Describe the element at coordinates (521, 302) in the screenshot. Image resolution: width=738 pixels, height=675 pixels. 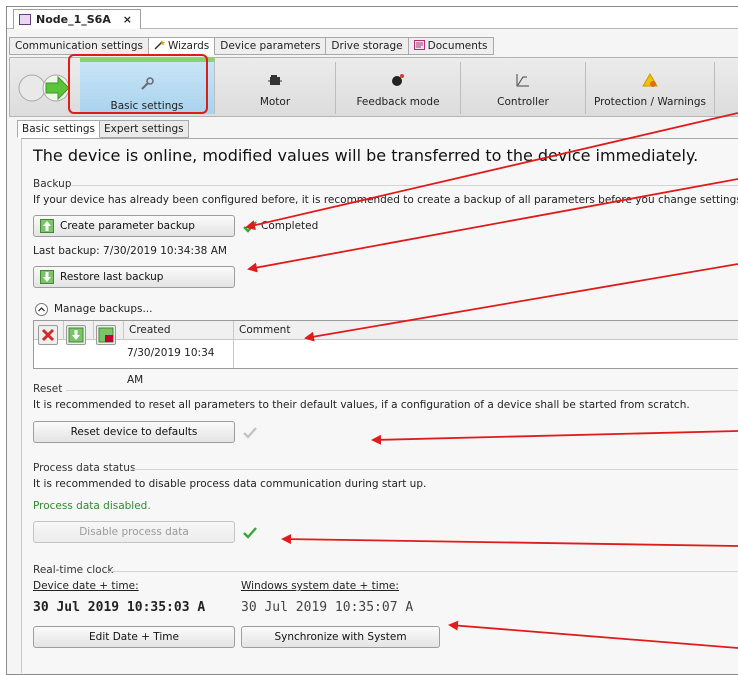
I see `arrow-to-table` at that location.